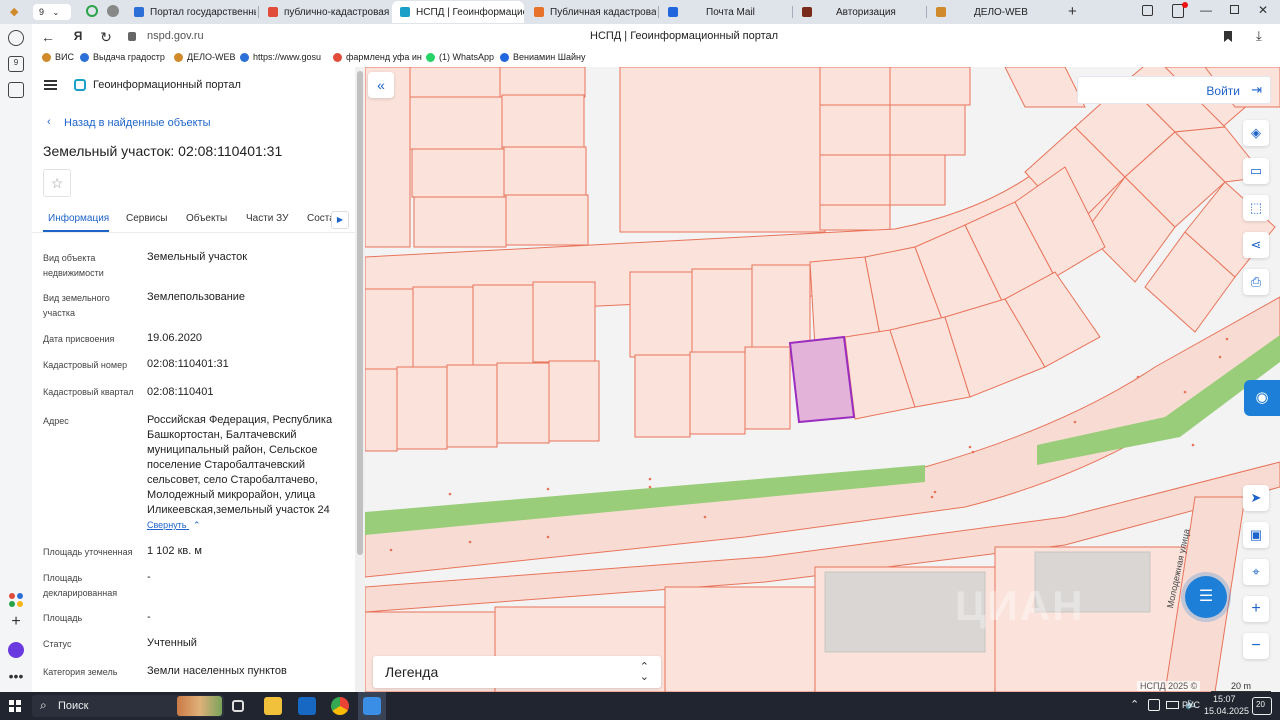 This screenshot has height=720, width=1280. What do you see at coordinates (372, 706) in the screenshot?
I see `yandex-browser-taskbar-button` at bounding box center [372, 706].